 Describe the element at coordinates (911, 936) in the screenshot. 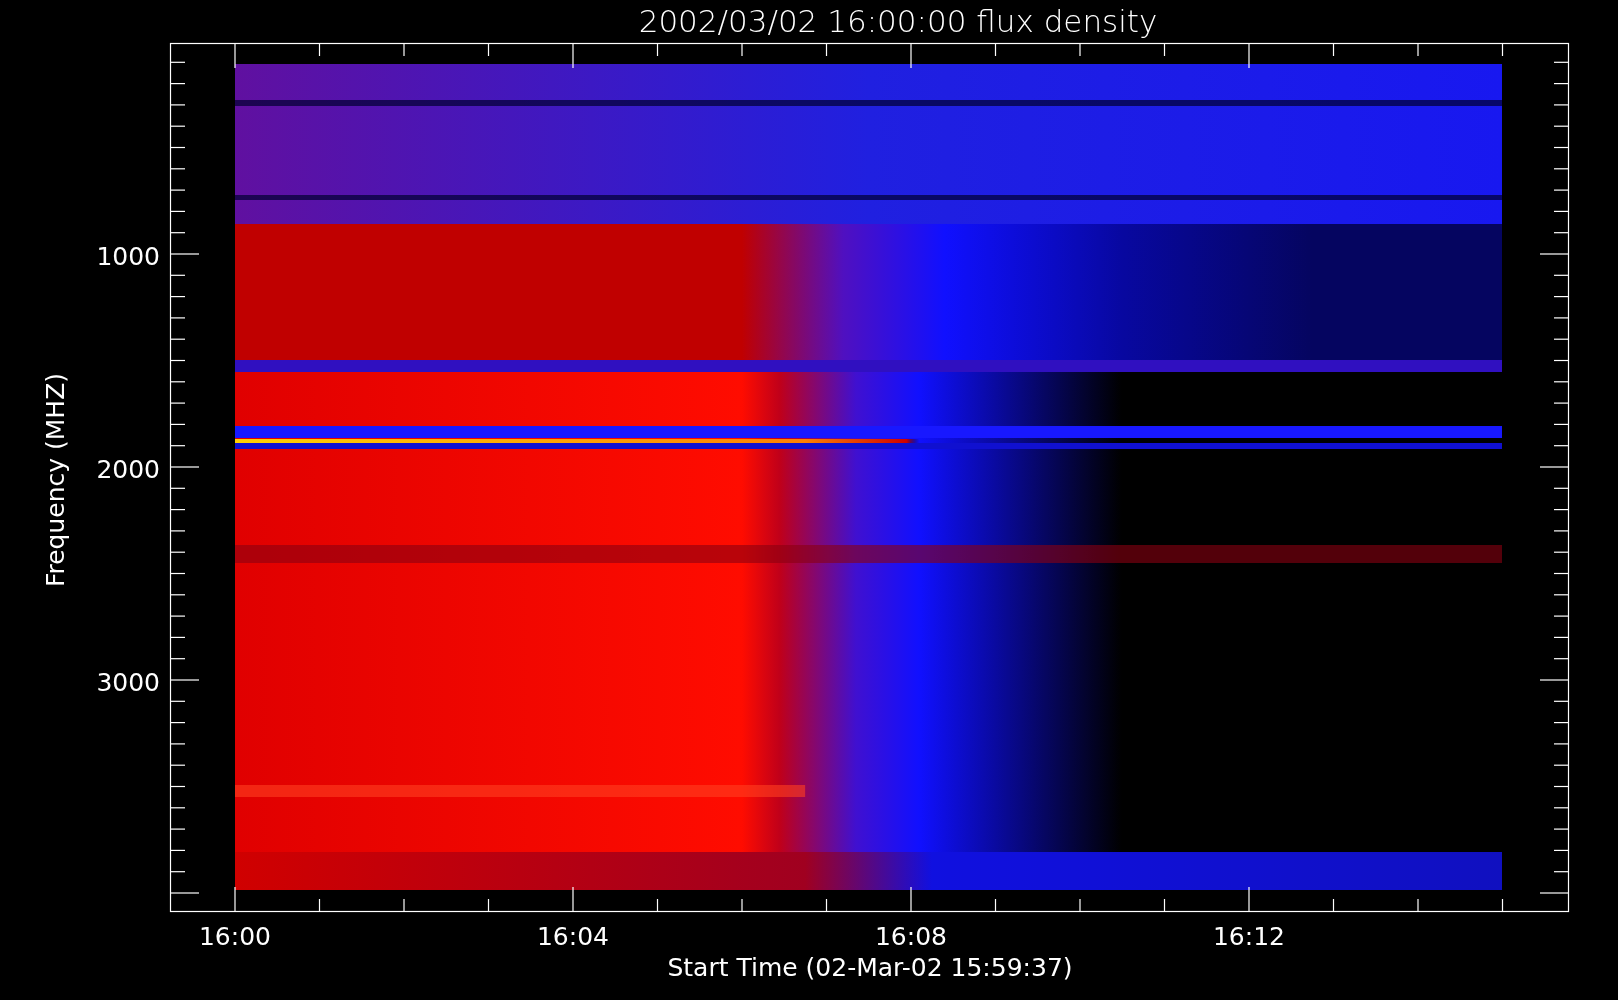

I see `x-tick-label: 16:08` at that location.